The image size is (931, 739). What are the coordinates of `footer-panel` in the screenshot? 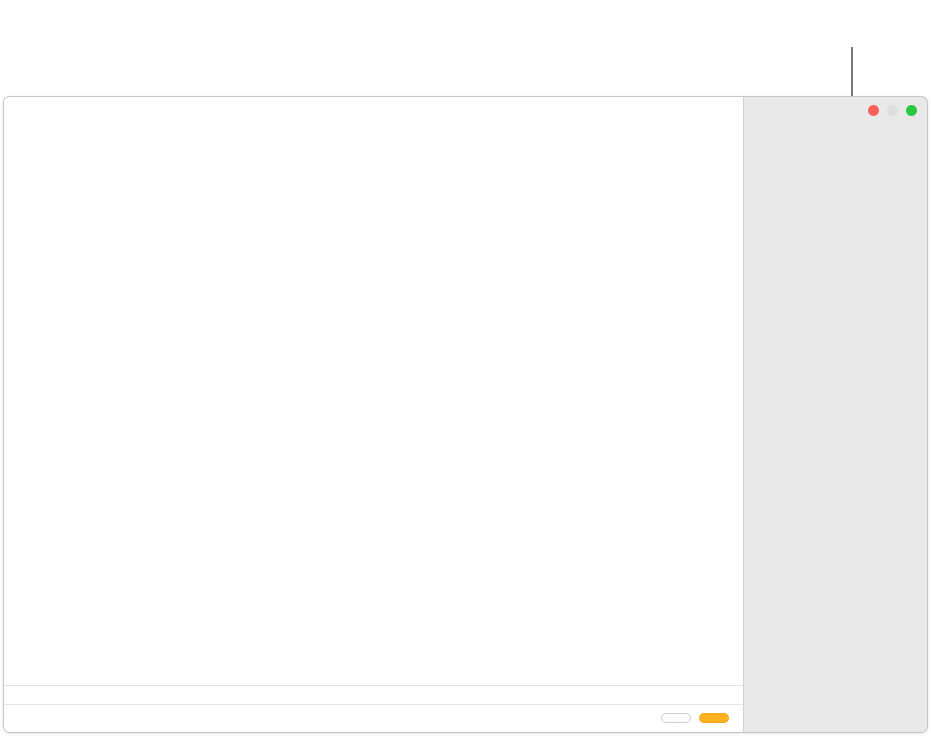 It's located at (373, 708).